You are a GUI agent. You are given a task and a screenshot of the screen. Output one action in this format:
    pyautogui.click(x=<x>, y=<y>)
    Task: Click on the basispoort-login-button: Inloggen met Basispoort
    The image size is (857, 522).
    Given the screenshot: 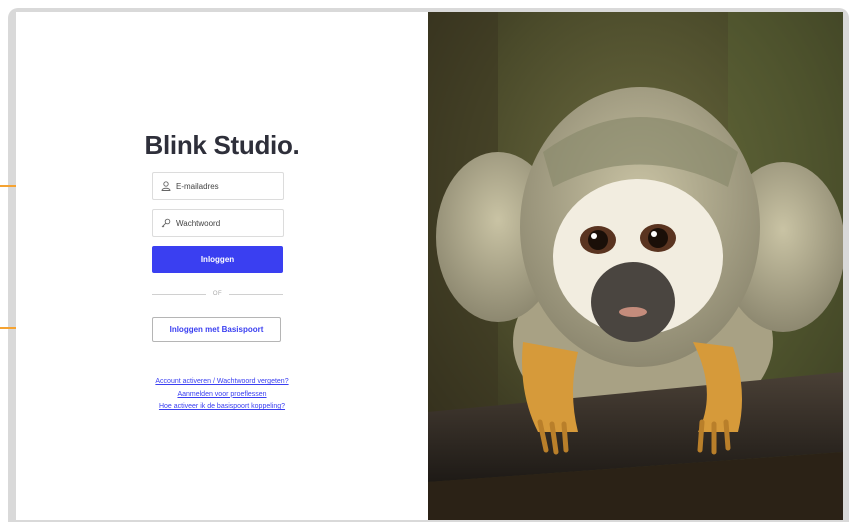 What is the action you would take?
    pyautogui.click(x=216, y=329)
    